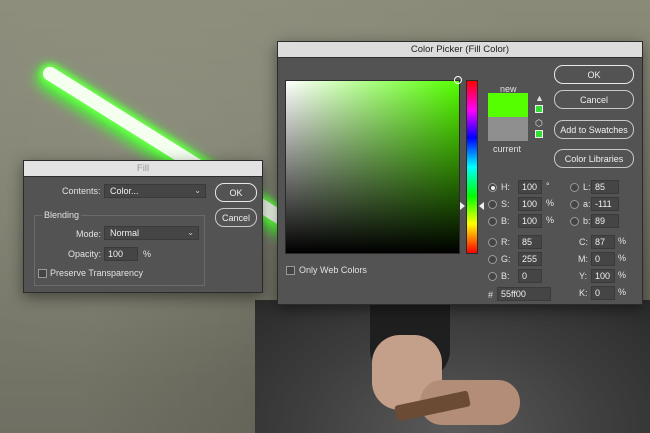 The image size is (650, 433). What do you see at coordinates (583, 276) in the screenshot?
I see `yellow-label: Y:` at bounding box center [583, 276].